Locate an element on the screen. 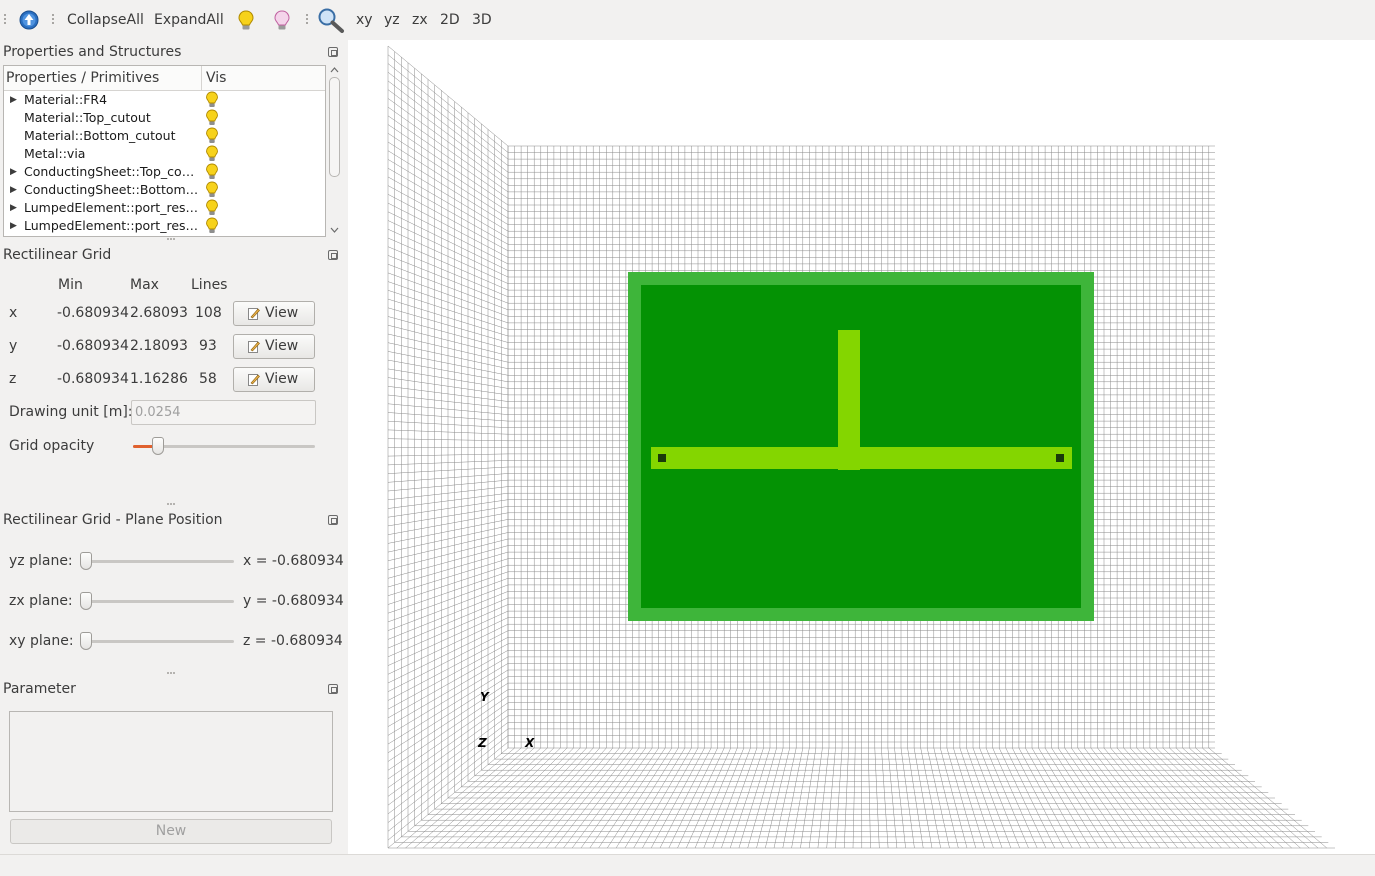 This screenshot has width=1375, height=876. grid-opacity-slider is located at coordinates (158, 446).